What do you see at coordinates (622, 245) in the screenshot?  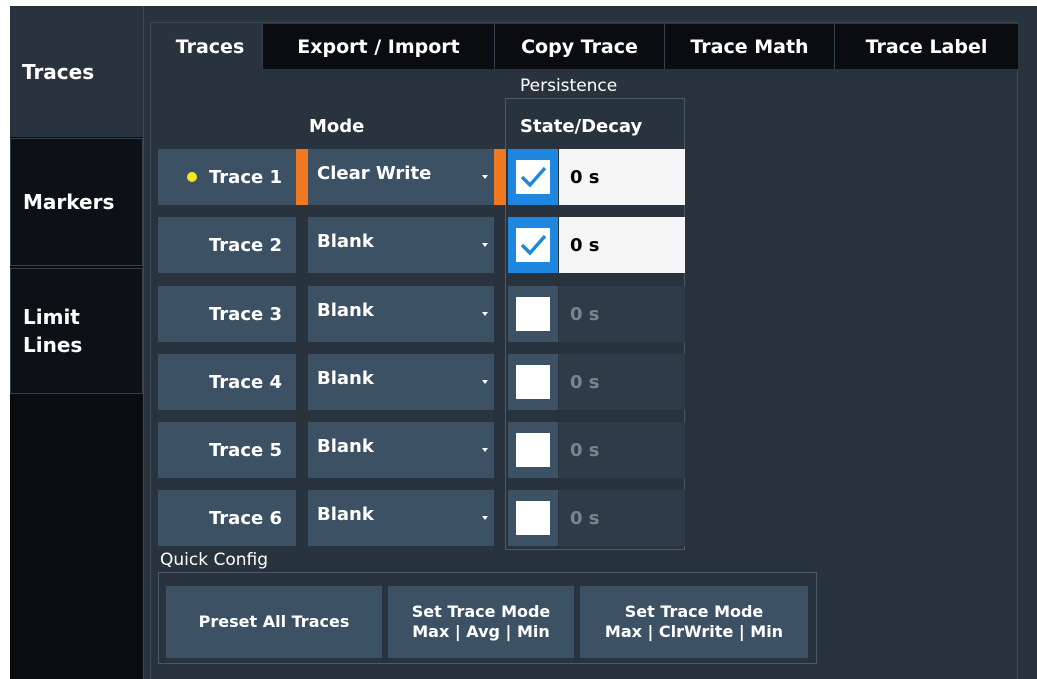 I see `trace-2-decay-field: 0 s` at bounding box center [622, 245].